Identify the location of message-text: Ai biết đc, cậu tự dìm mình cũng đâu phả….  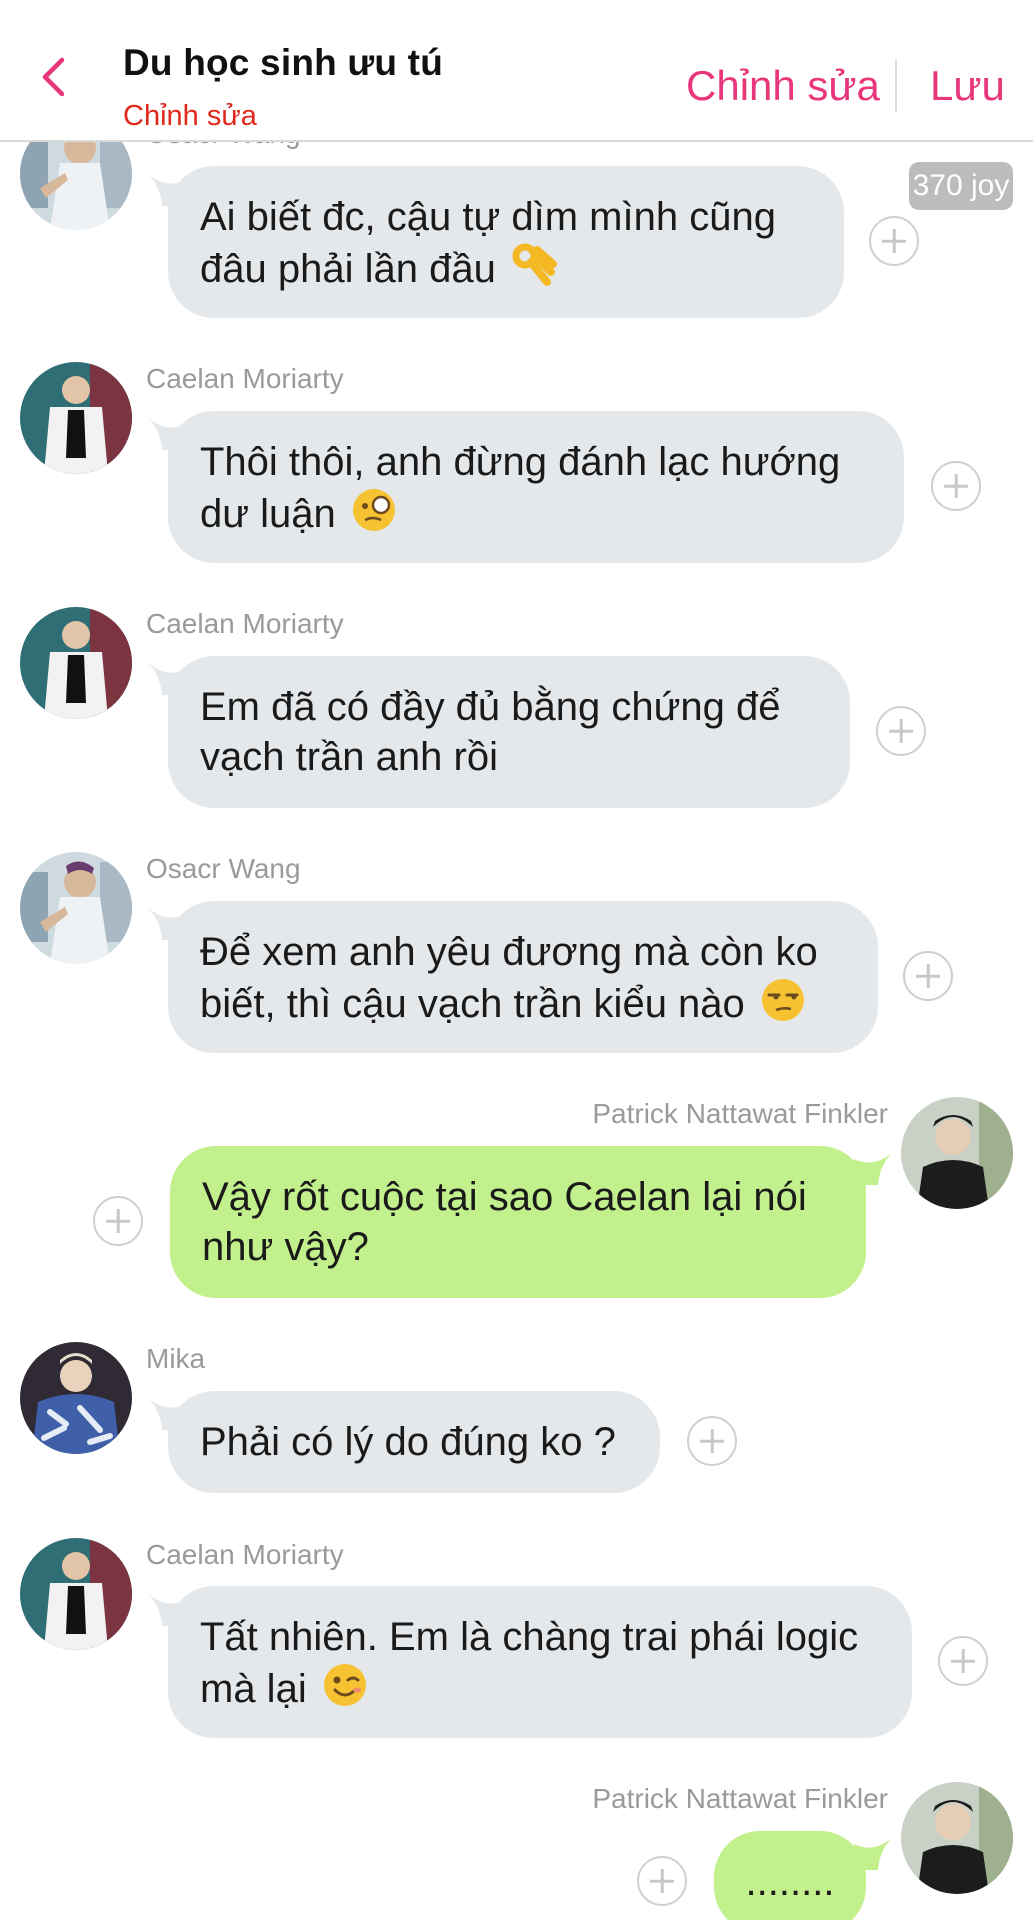
(488, 243).